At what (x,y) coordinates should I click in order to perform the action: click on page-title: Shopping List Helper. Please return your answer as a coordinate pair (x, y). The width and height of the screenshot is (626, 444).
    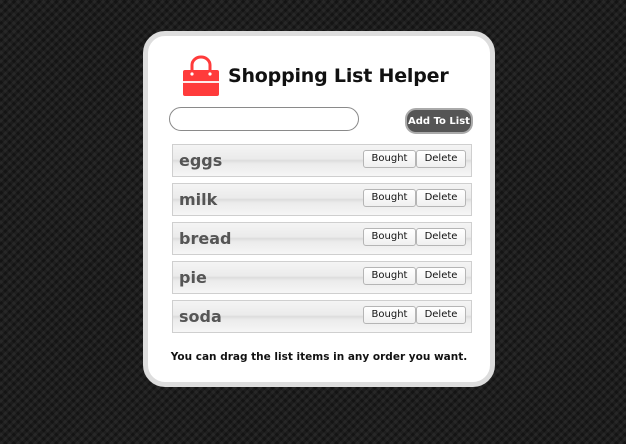
    Looking at the image, I should click on (338, 76).